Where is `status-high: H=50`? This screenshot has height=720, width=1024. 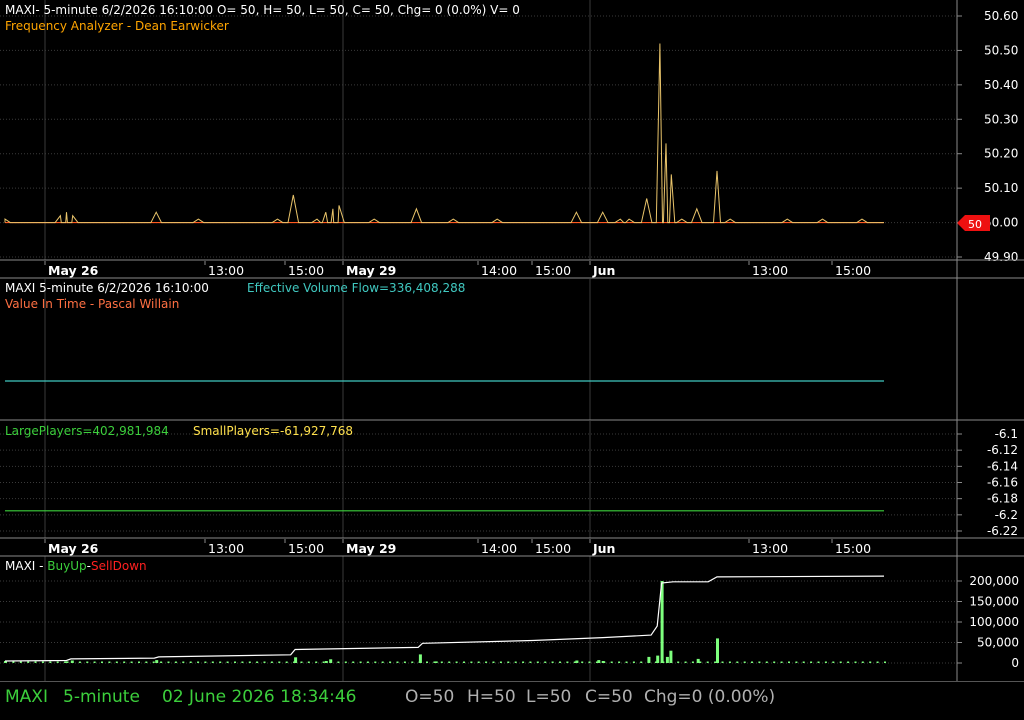
status-high: H=50 is located at coordinates (491, 697).